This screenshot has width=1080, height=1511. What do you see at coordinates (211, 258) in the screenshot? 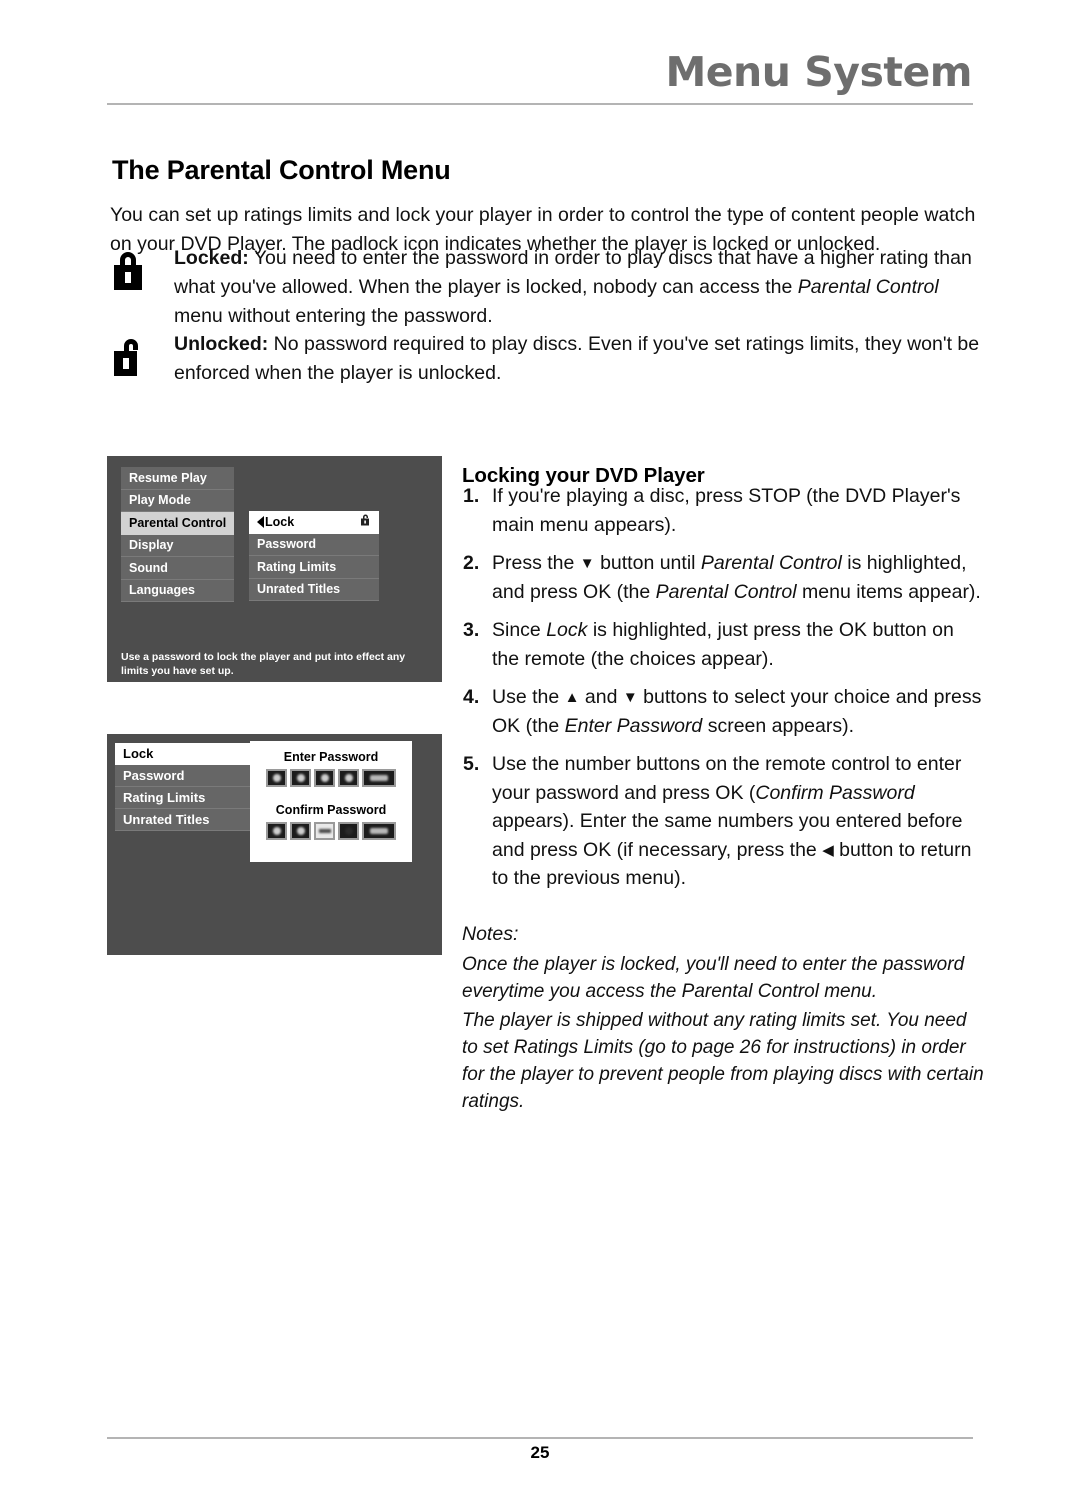
I see `locked-label: Locked:` at bounding box center [211, 258].